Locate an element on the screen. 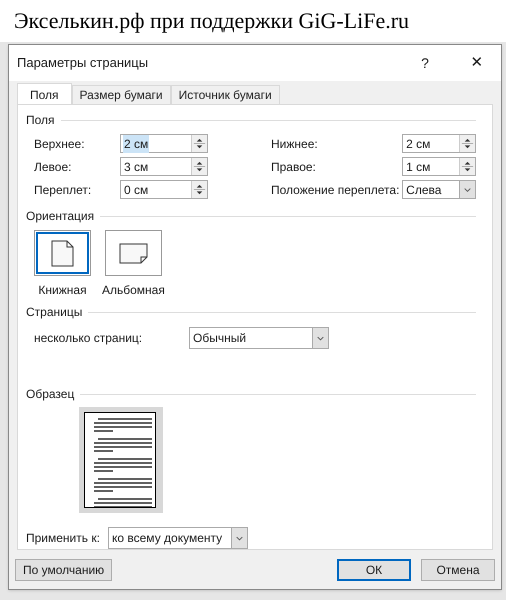 The height and width of the screenshot is (600, 506). tab: Размер бумаги is located at coordinates (121, 94).